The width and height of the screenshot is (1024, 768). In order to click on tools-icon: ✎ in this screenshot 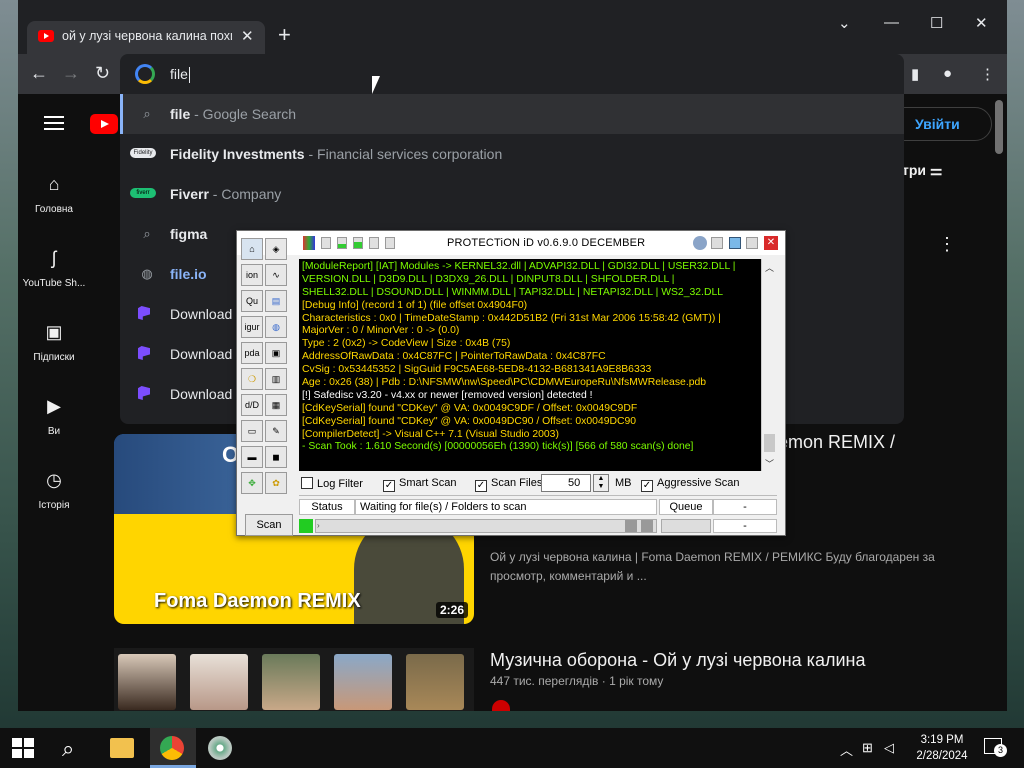, I will do `click(276, 431)`.